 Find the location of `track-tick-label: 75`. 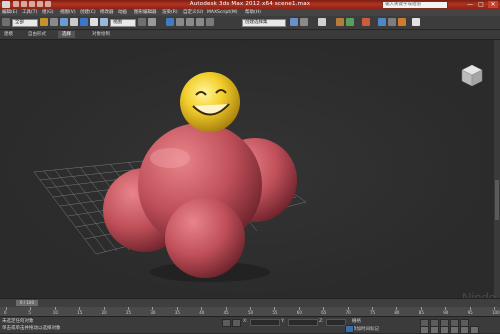

track-tick-label: 75 is located at coordinates (373, 312).